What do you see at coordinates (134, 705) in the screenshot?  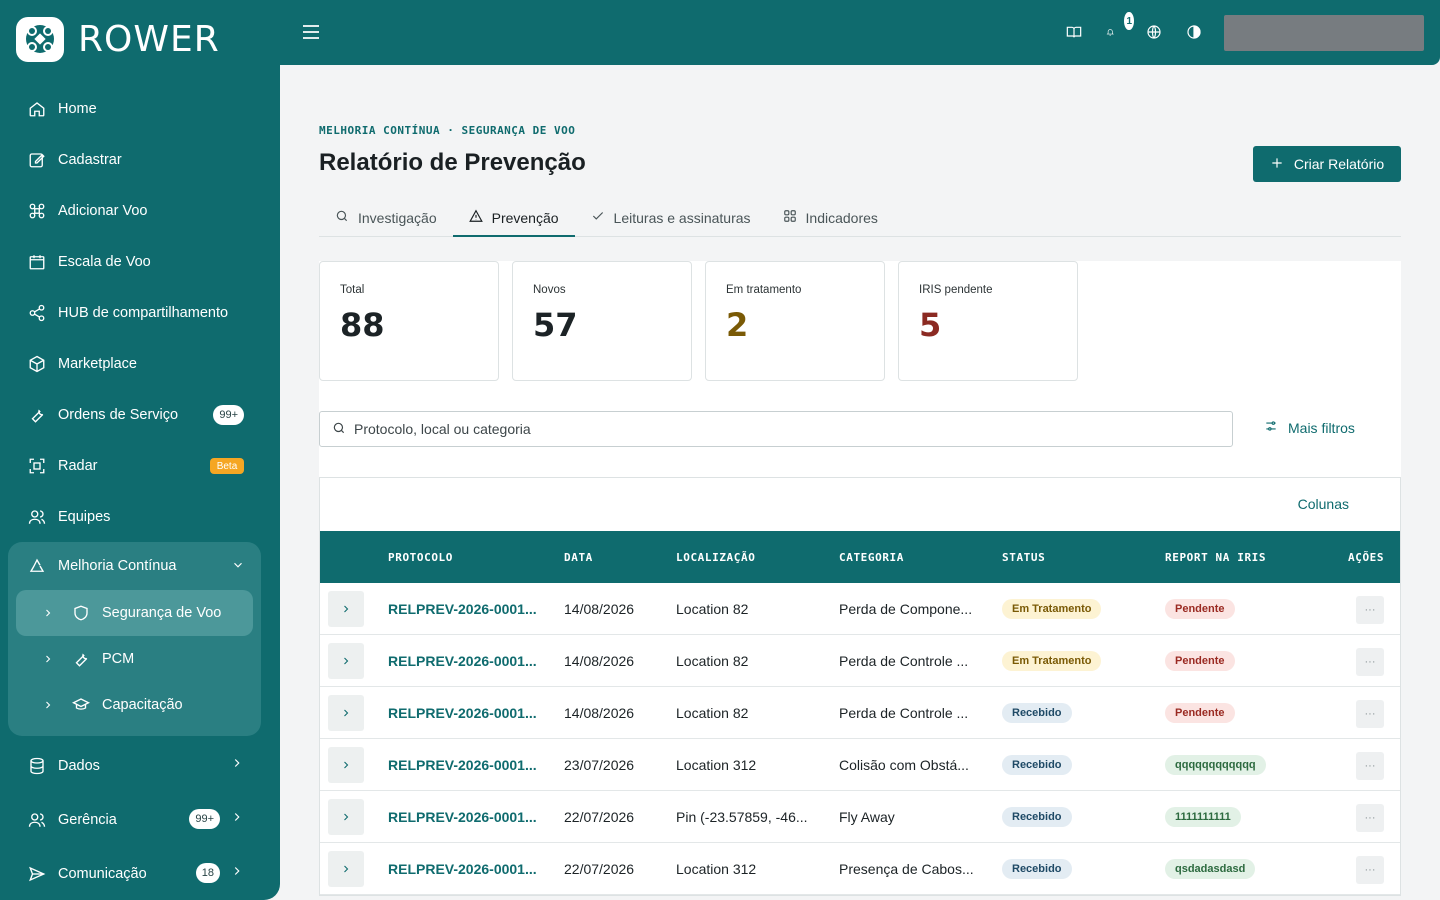 I see `sidebar-item-capacitacao: Capacitação` at bounding box center [134, 705].